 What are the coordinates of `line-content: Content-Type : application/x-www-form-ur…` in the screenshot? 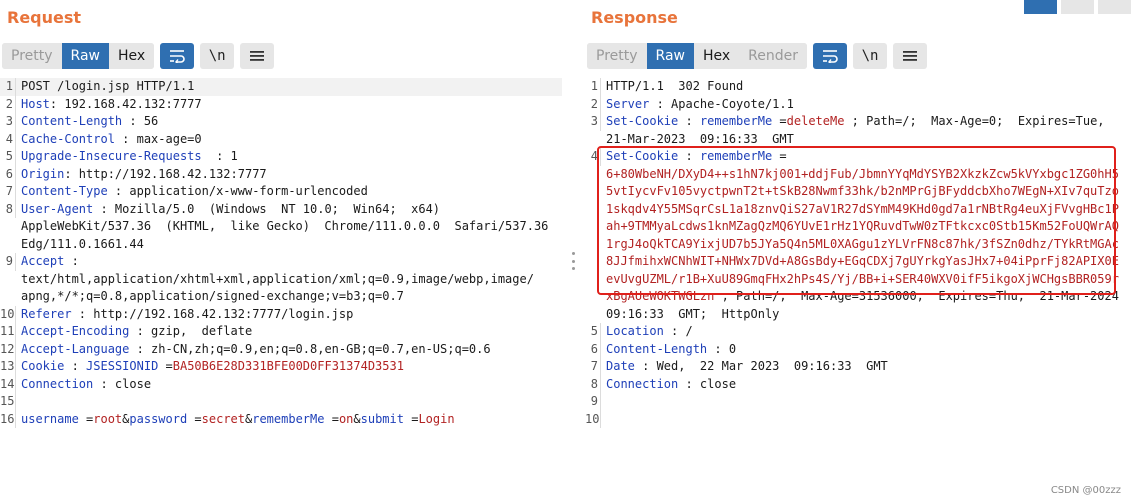 It's located at (194, 192).